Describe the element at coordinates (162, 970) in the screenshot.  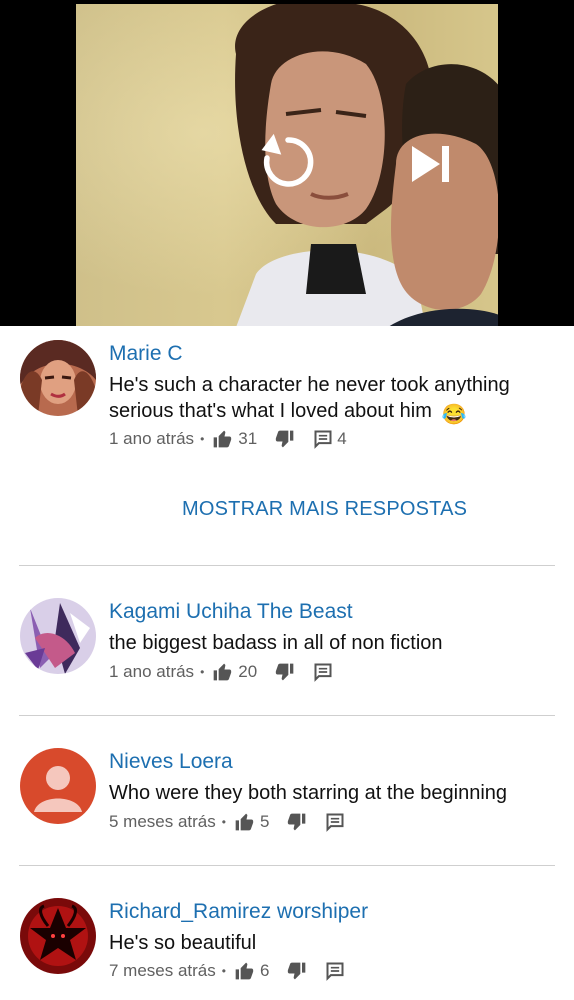
I see `comment-time: 7 meses atrás` at that location.